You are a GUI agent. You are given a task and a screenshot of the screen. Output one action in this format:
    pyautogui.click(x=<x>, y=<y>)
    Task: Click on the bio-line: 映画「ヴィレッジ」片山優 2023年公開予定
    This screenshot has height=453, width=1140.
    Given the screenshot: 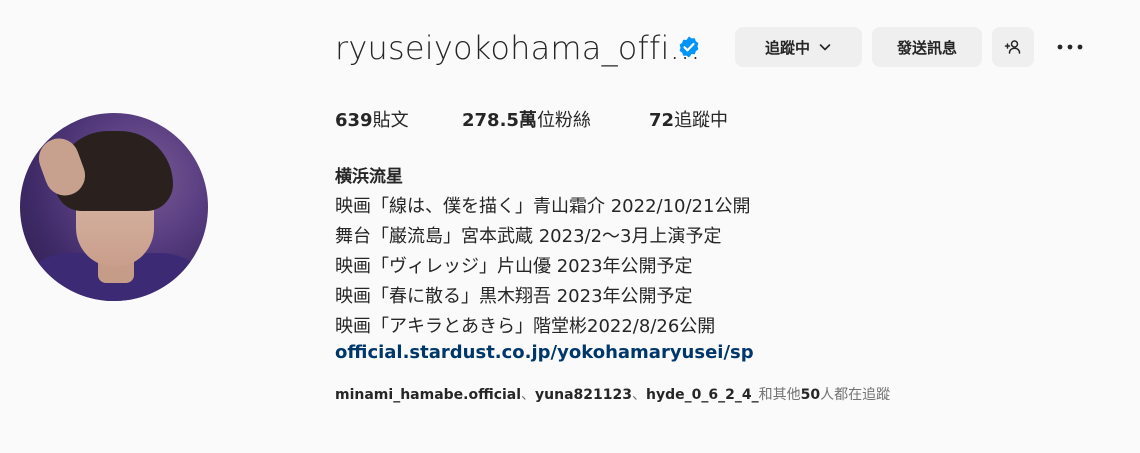 What is the action you would take?
    pyautogui.click(x=514, y=266)
    